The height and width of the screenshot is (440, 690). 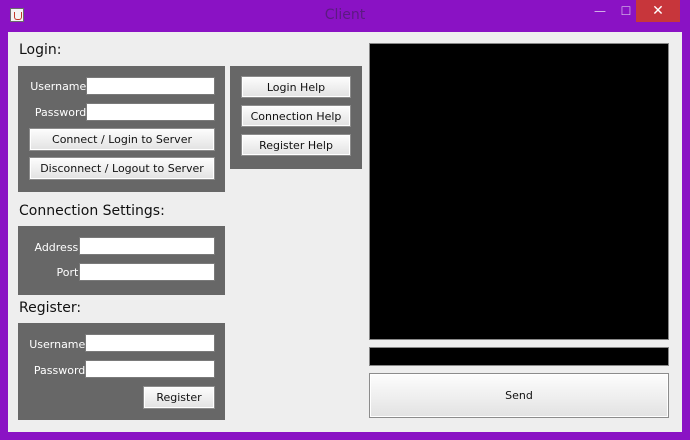 I want to click on connect-login-button: Connect / Login to Server, so click(x=122, y=139).